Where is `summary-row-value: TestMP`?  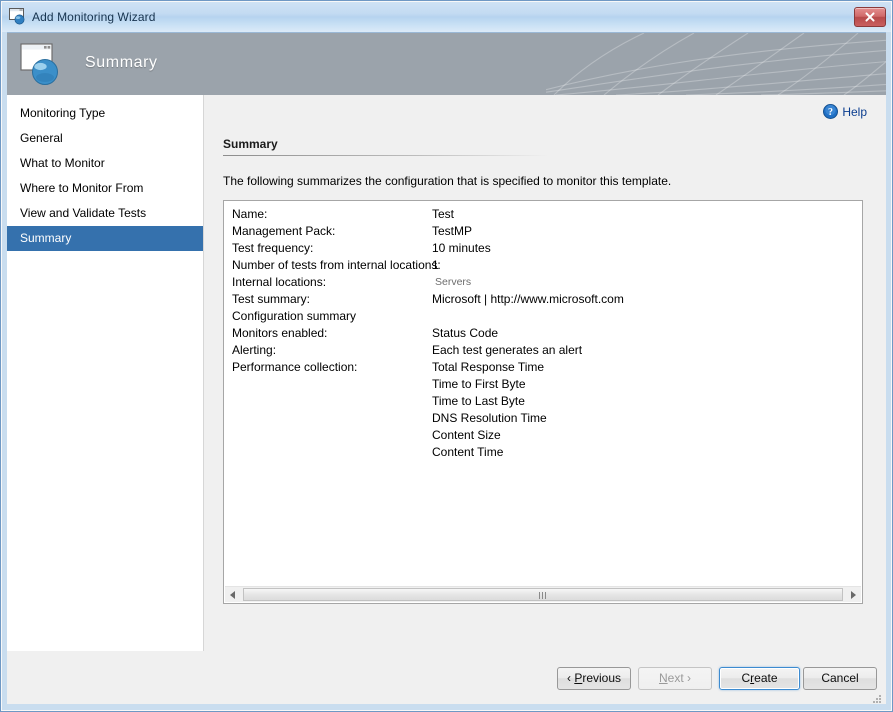 summary-row-value: TestMP is located at coordinates (452, 231).